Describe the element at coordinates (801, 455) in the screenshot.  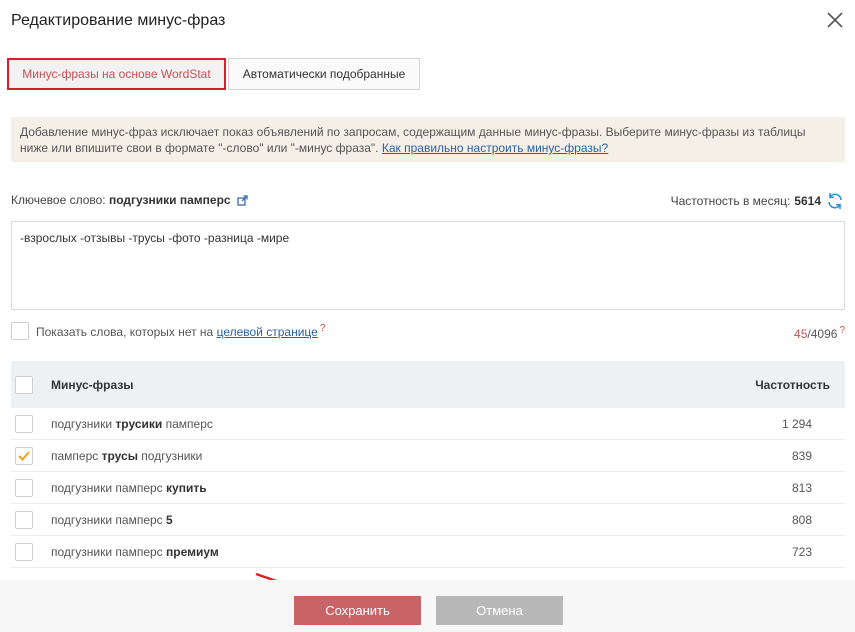
I see `row-frequency: 839` at that location.